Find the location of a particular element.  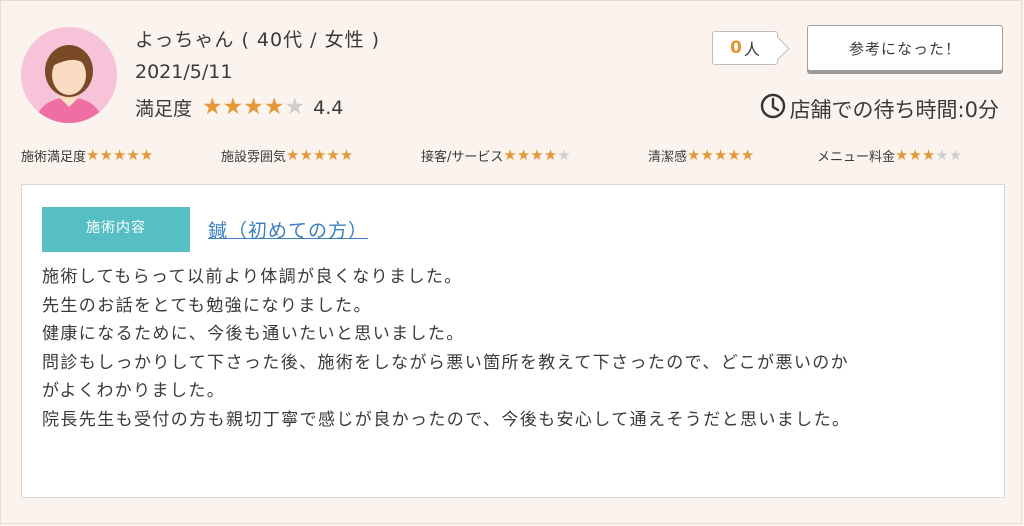

helpful-button: 参考になった！ is located at coordinates (905, 48).